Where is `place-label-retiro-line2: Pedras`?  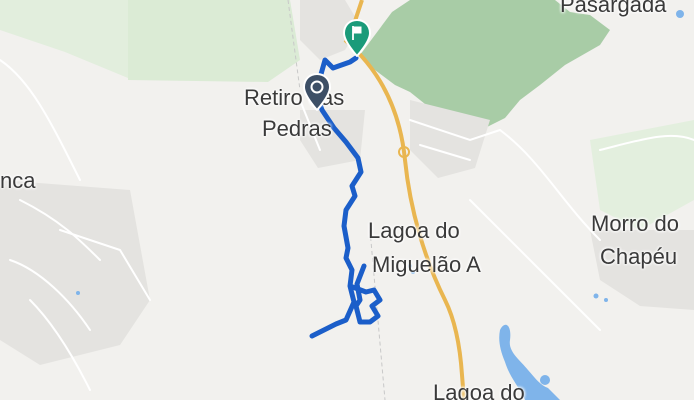
place-label-retiro-line2: Pedras is located at coordinates (297, 128).